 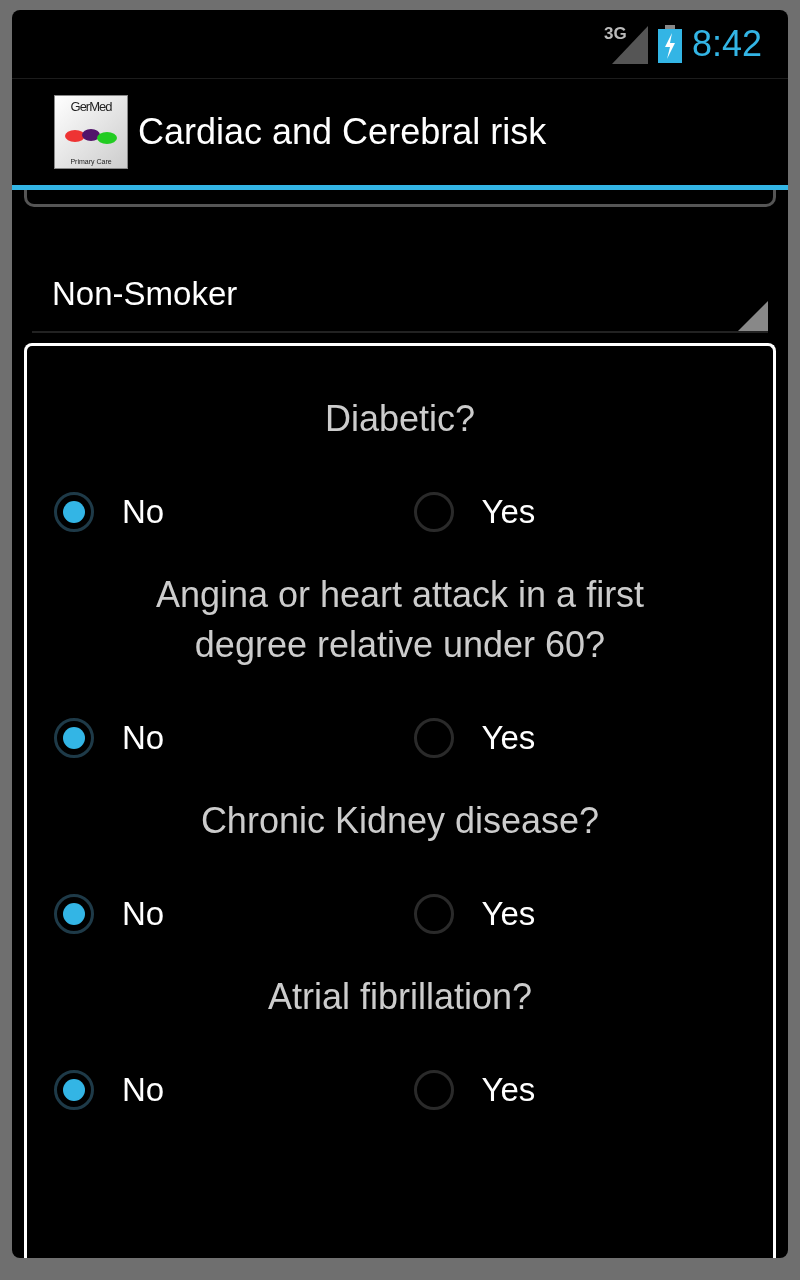 What do you see at coordinates (91, 136) in the screenshot?
I see `pills-icon` at bounding box center [91, 136].